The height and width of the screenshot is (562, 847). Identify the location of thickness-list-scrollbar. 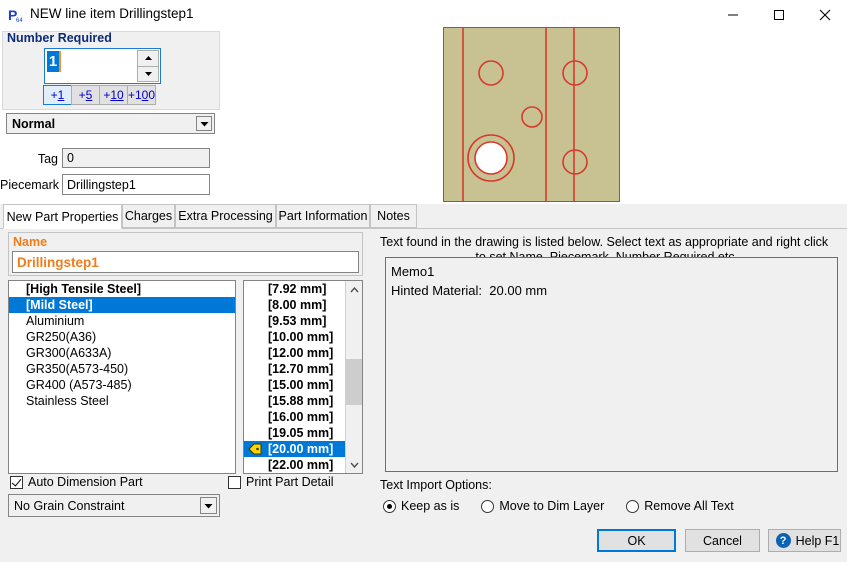
(353, 377).